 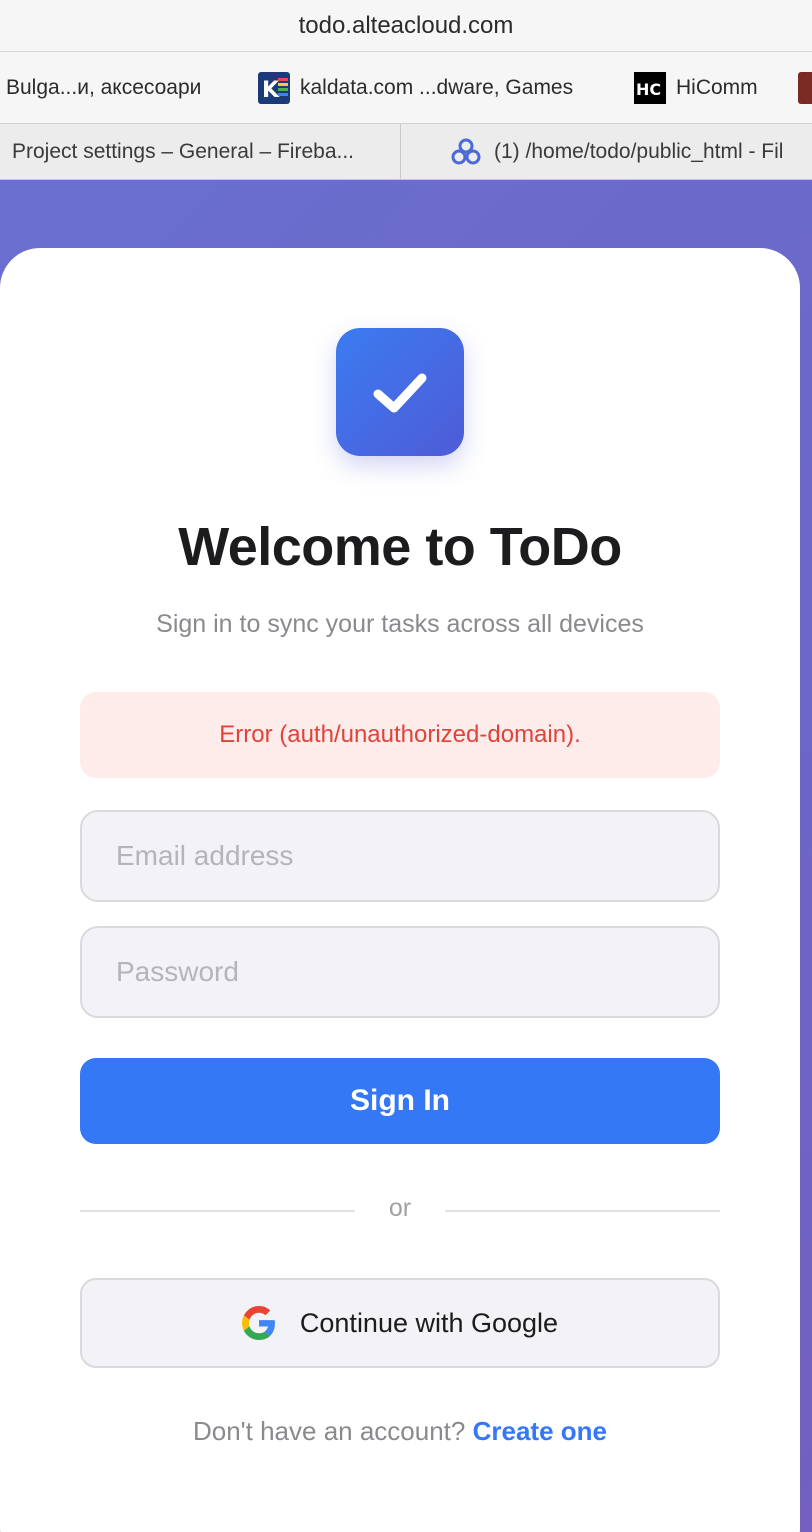 I want to click on create-account-link: Create one, so click(x=540, y=1431).